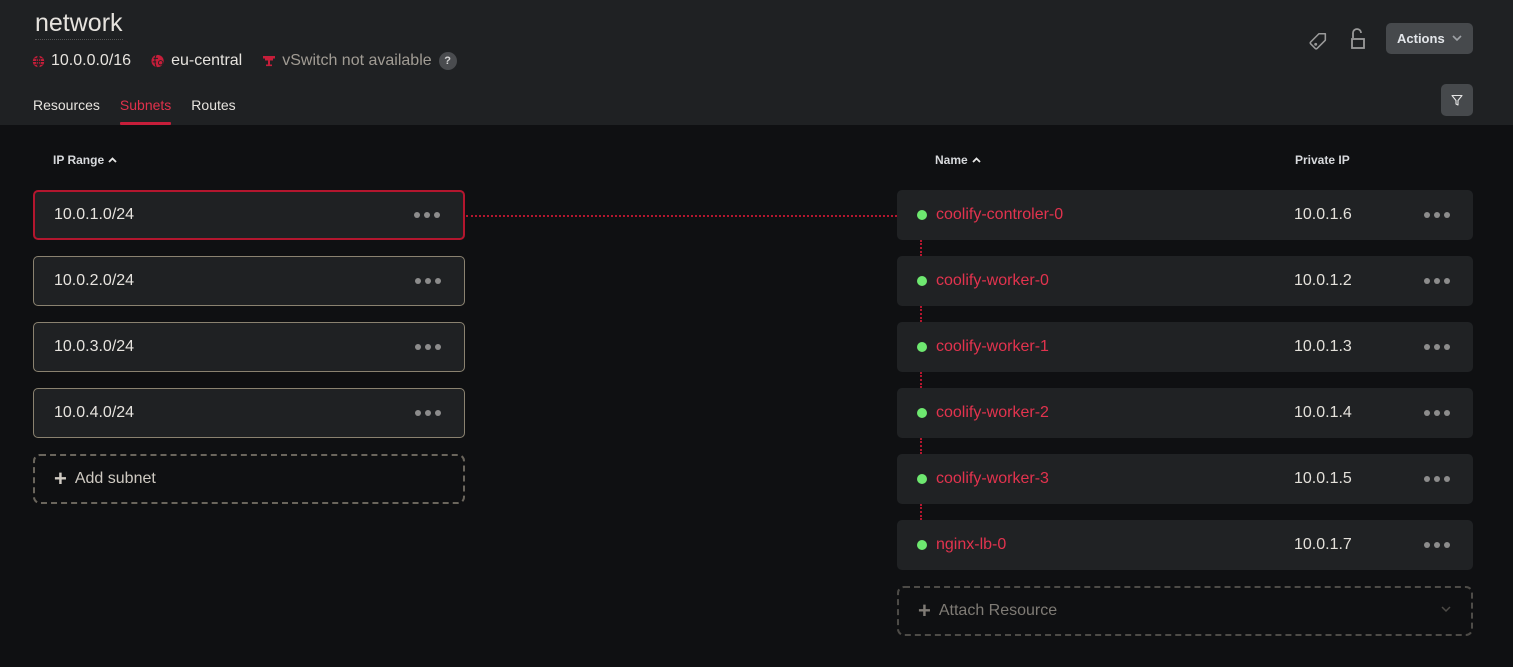  I want to click on filter-button, so click(1457, 100).